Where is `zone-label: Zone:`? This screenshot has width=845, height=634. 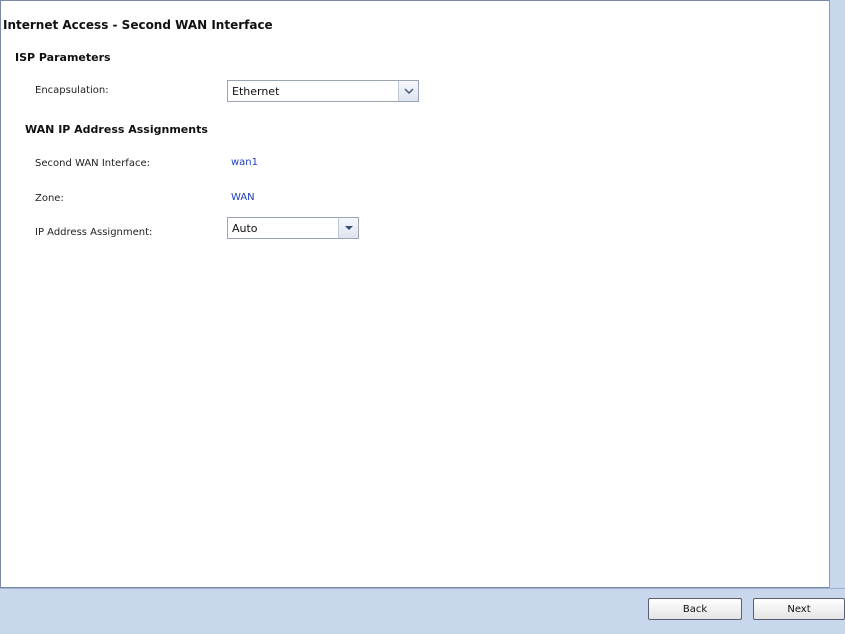
zone-label: Zone: is located at coordinates (49, 198).